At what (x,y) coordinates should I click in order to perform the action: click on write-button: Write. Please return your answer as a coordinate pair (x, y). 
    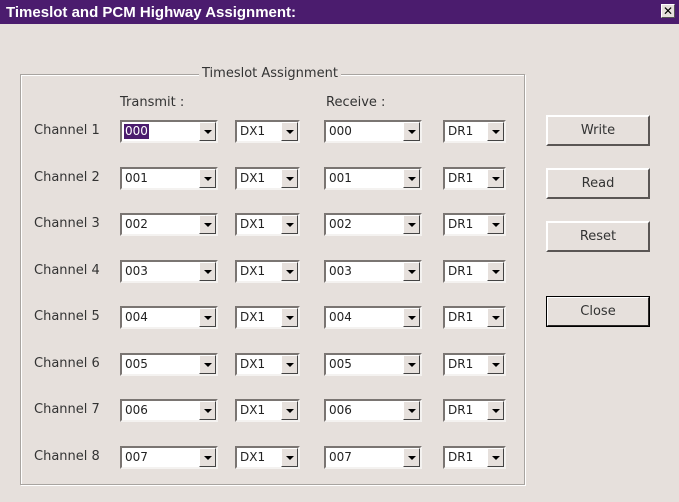
    Looking at the image, I should click on (598, 130).